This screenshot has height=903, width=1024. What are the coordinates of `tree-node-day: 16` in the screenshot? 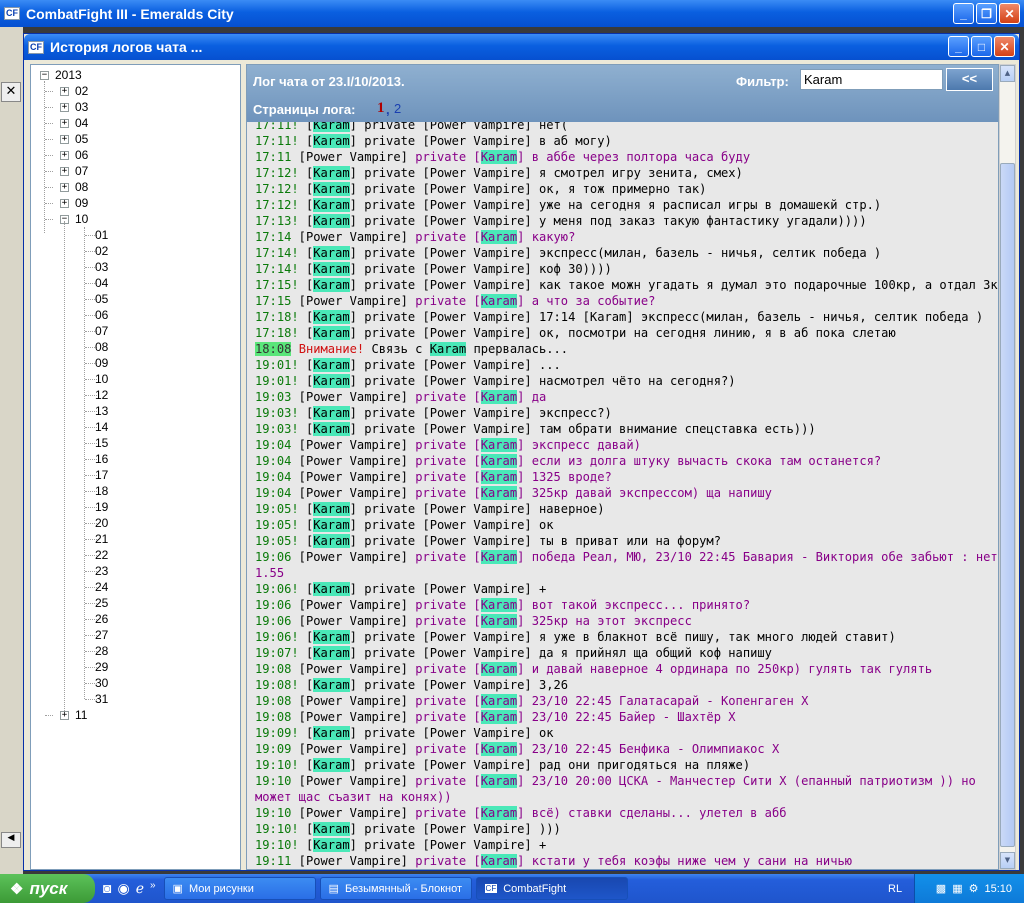 It's located at (101, 459).